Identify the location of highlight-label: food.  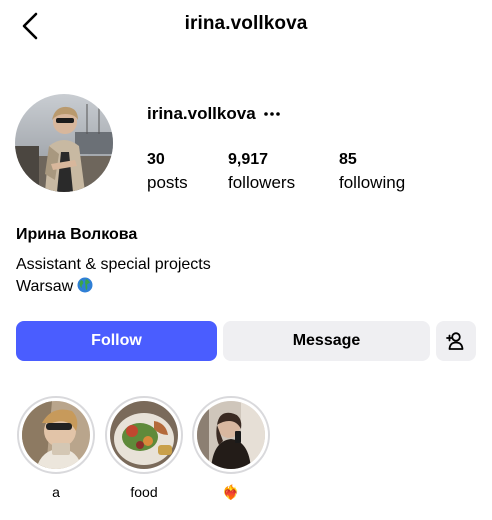
(144, 492).